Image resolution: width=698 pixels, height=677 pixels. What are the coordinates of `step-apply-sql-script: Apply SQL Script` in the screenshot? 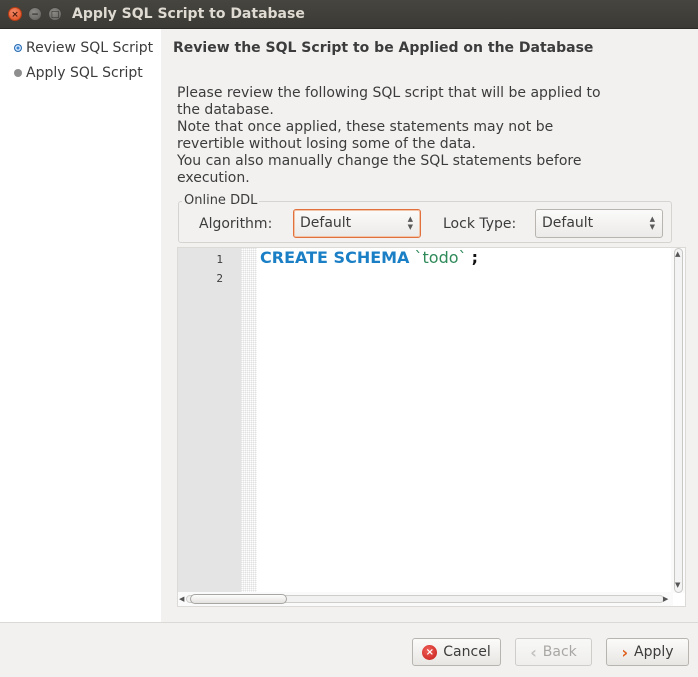 It's located at (78, 73).